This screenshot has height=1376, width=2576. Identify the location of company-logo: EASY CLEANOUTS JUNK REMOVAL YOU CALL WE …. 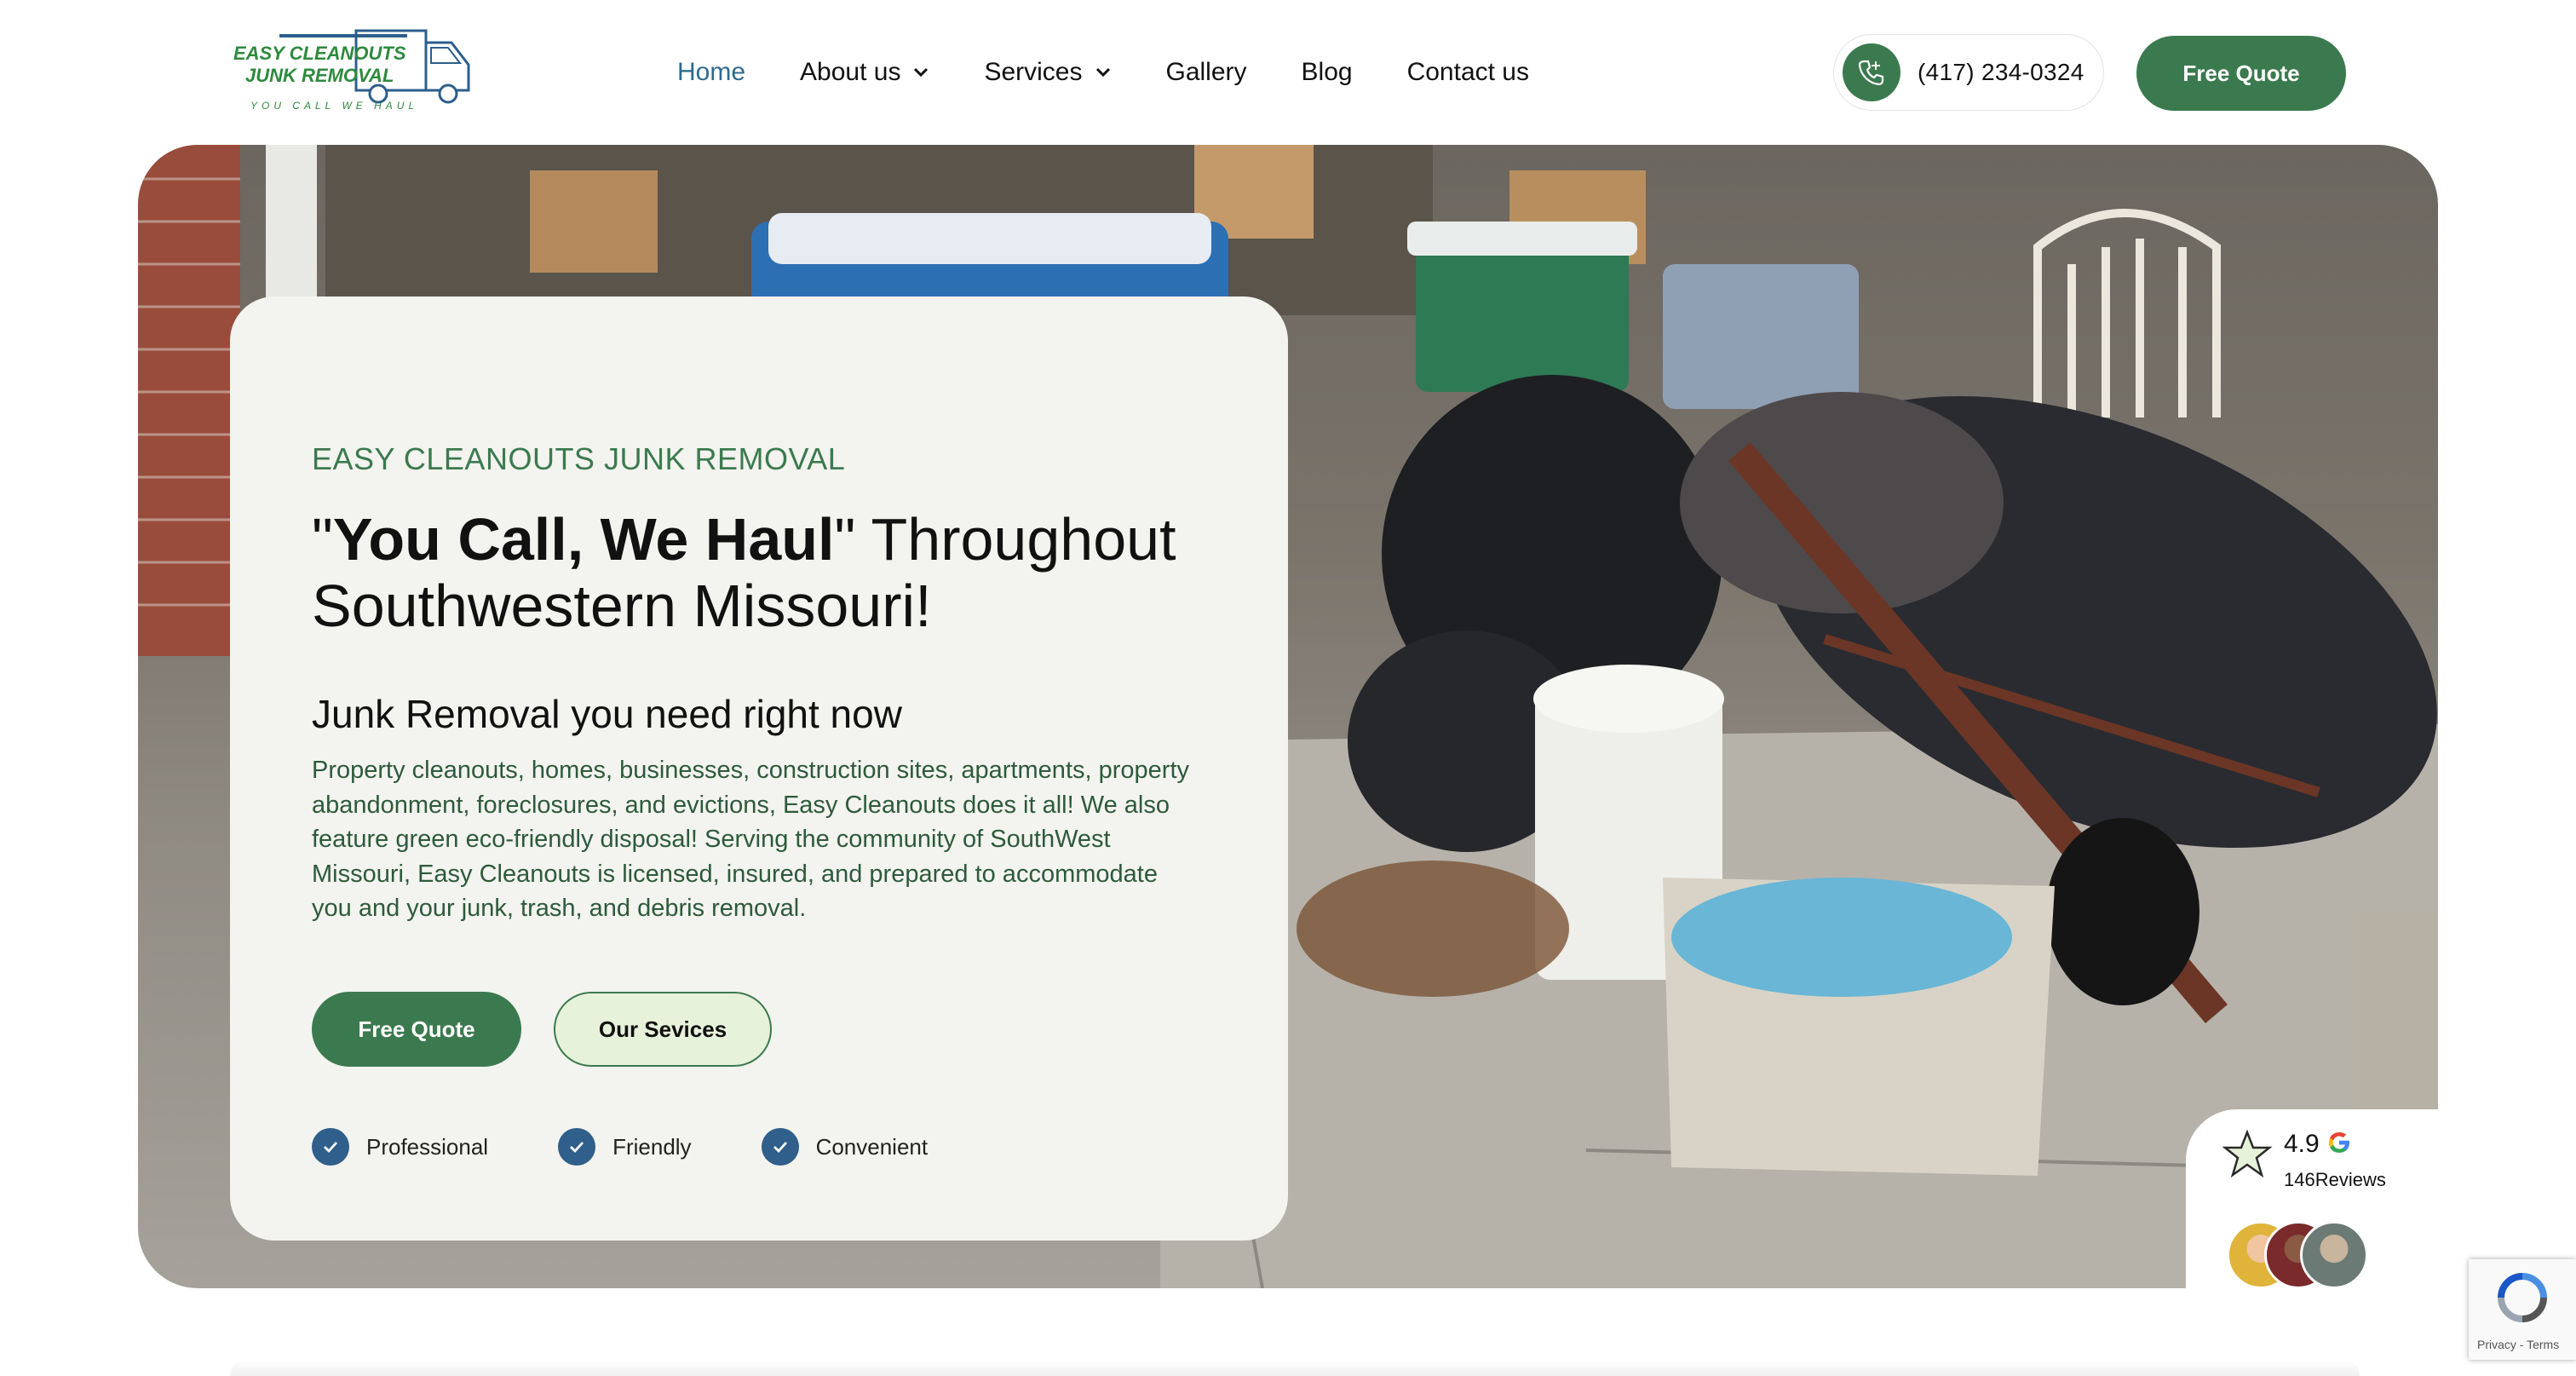
(358, 71).